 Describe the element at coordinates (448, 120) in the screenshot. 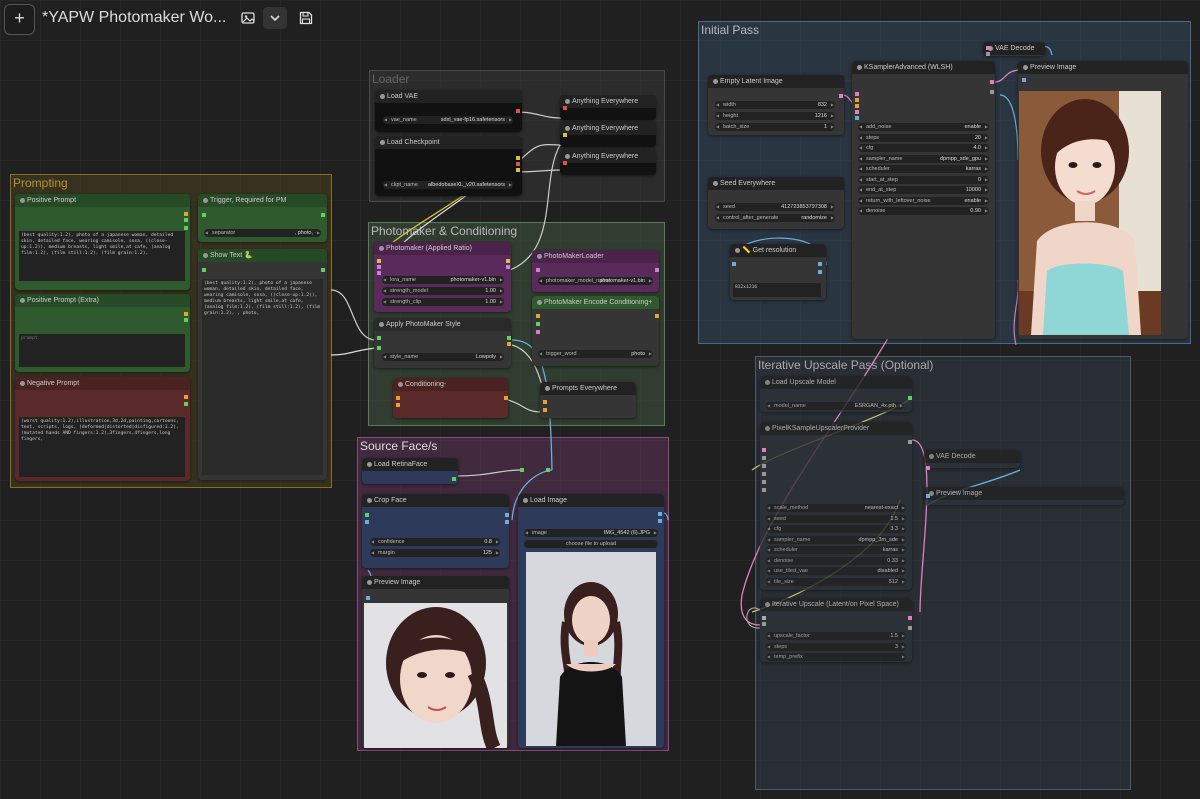

I see `vae-name-combo: vae_name sdxl_vae-fp16.safetensors` at that location.